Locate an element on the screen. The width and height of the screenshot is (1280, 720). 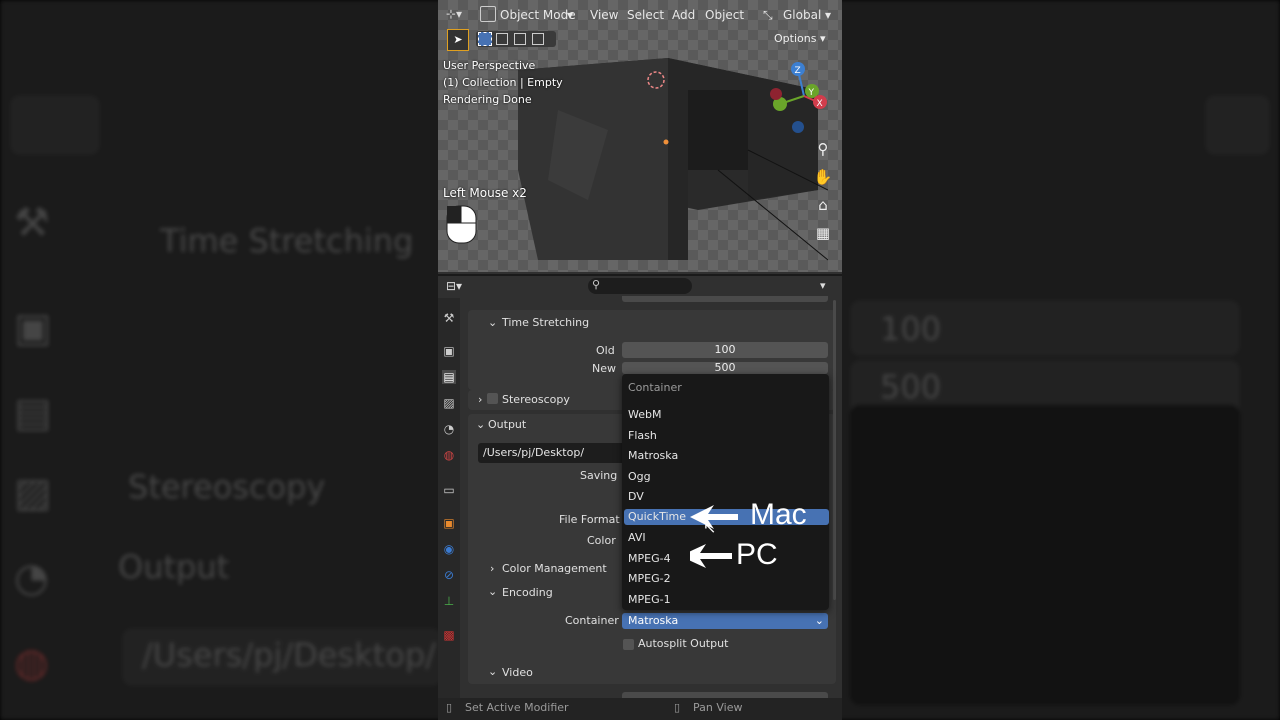
option-mpeg4: MPEG-4 is located at coordinates (649, 558).